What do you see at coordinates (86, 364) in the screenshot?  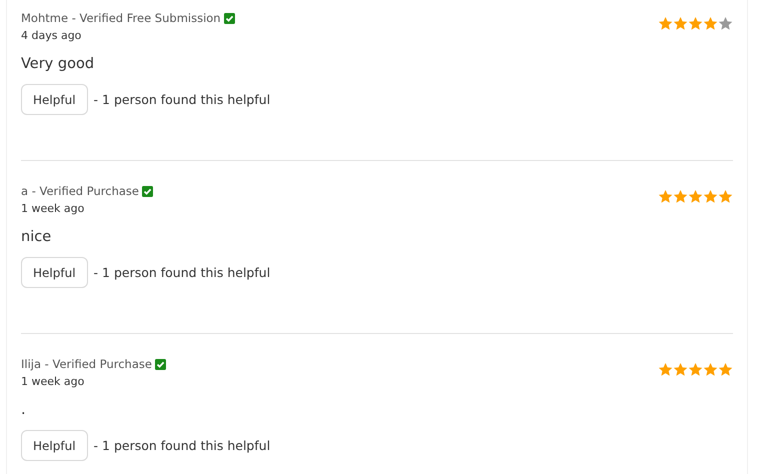 I see `reviewer-name: Ilija - Verified Purchase` at bounding box center [86, 364].